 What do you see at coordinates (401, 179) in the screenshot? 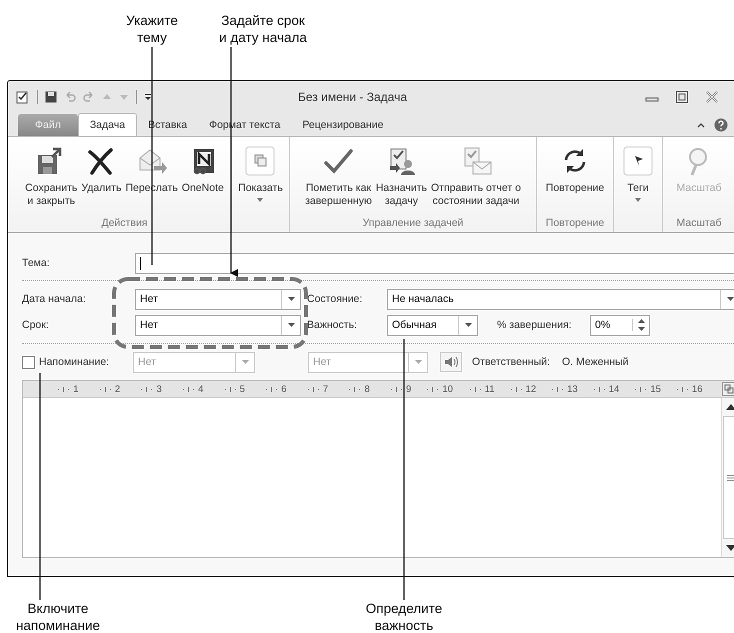
I see `ribbon-button: Назначить задачу` at bounding box center [401, 179].